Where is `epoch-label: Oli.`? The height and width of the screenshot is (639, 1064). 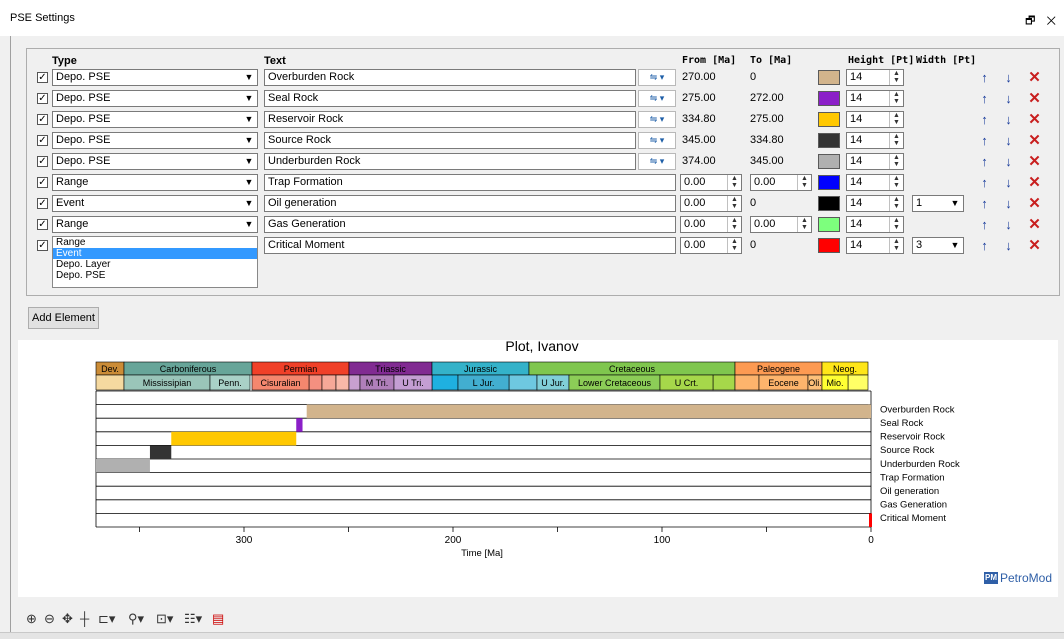 epoch-label: Oli. is located at coordinates (815, 383).